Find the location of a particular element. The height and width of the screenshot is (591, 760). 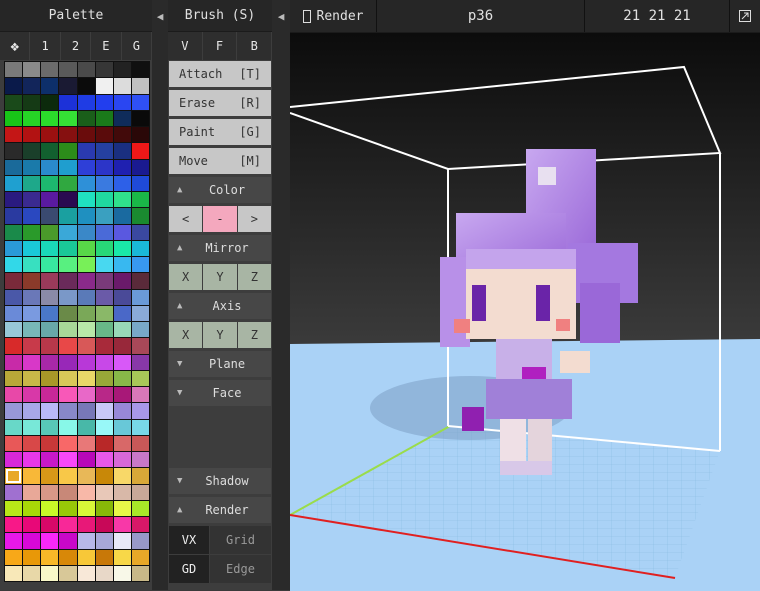

color-prev-button: < is located at coordinates (186, 219).